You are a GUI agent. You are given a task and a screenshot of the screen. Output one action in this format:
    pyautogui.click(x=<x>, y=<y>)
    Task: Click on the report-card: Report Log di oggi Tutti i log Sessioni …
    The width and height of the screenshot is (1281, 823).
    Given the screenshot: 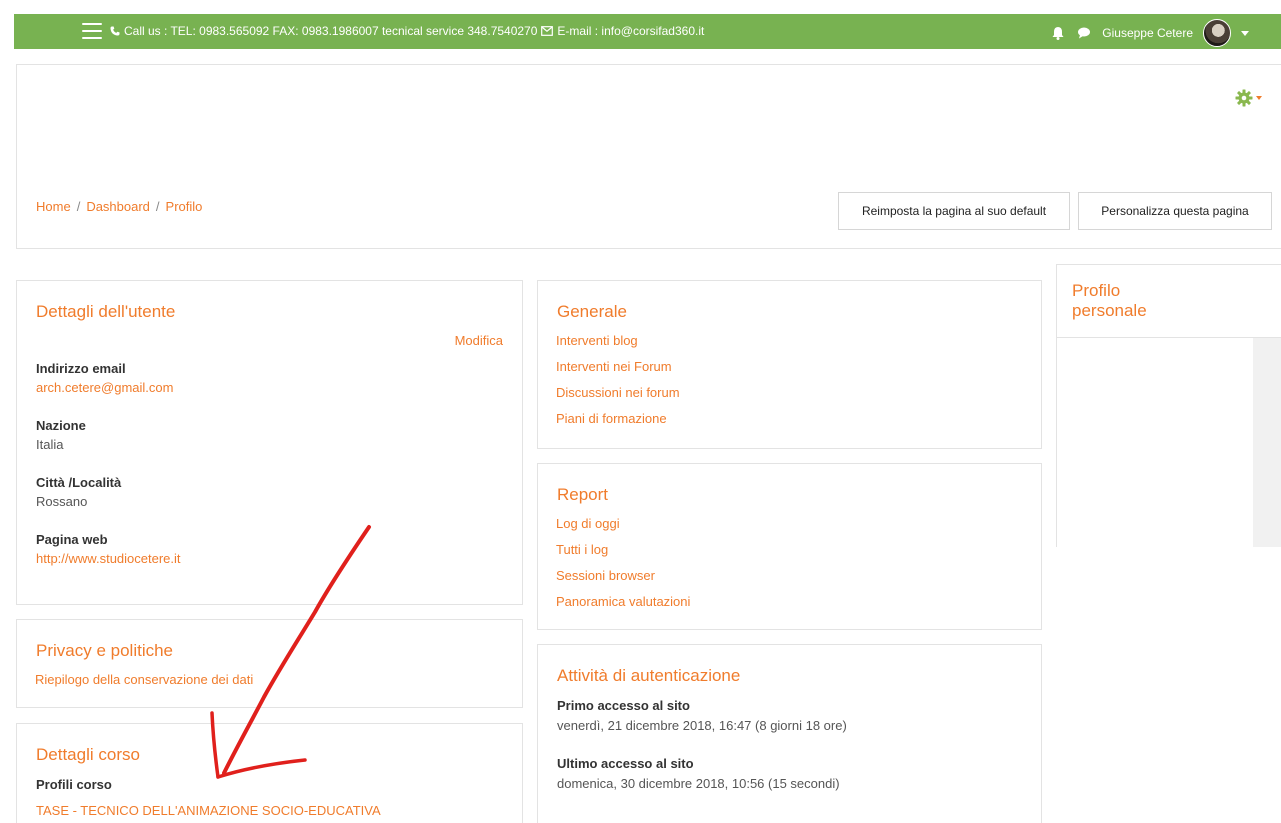 What is the action you would take?
    pyautogui.click(x=789, y=546)
    